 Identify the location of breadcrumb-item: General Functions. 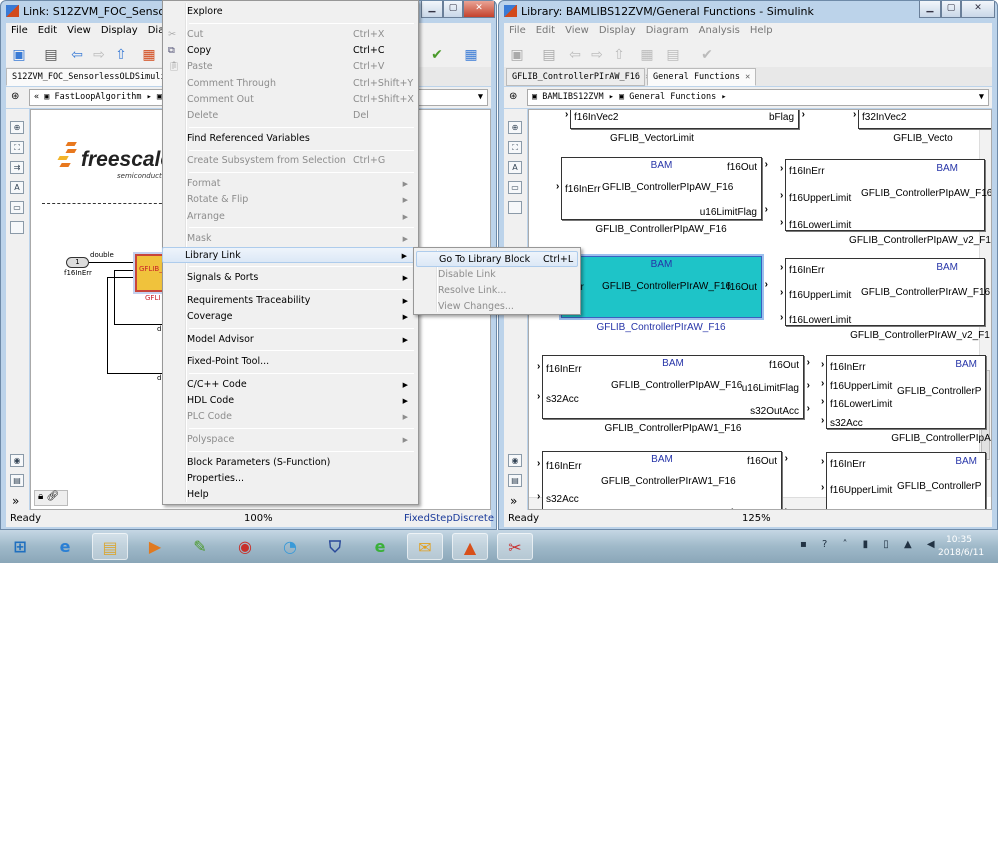
(672, 97).